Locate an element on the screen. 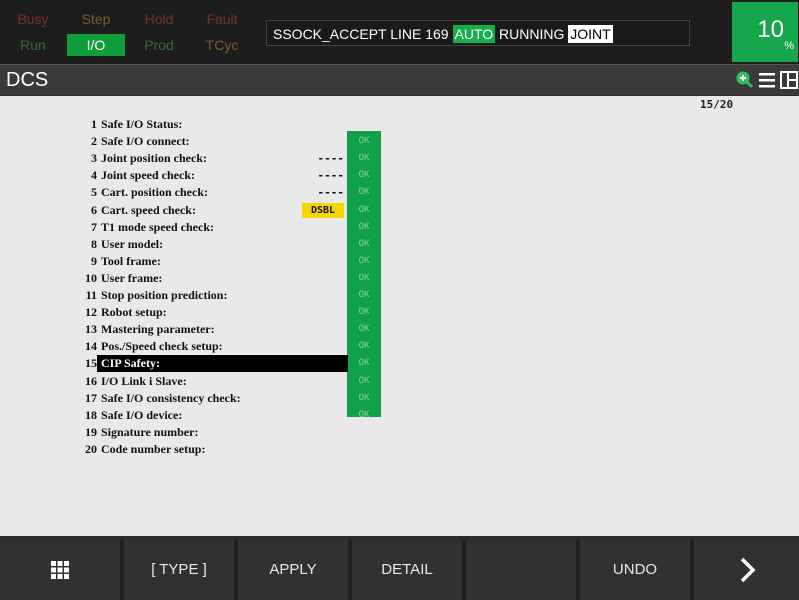  item-number: 13 is located at coordinates (91, 329).